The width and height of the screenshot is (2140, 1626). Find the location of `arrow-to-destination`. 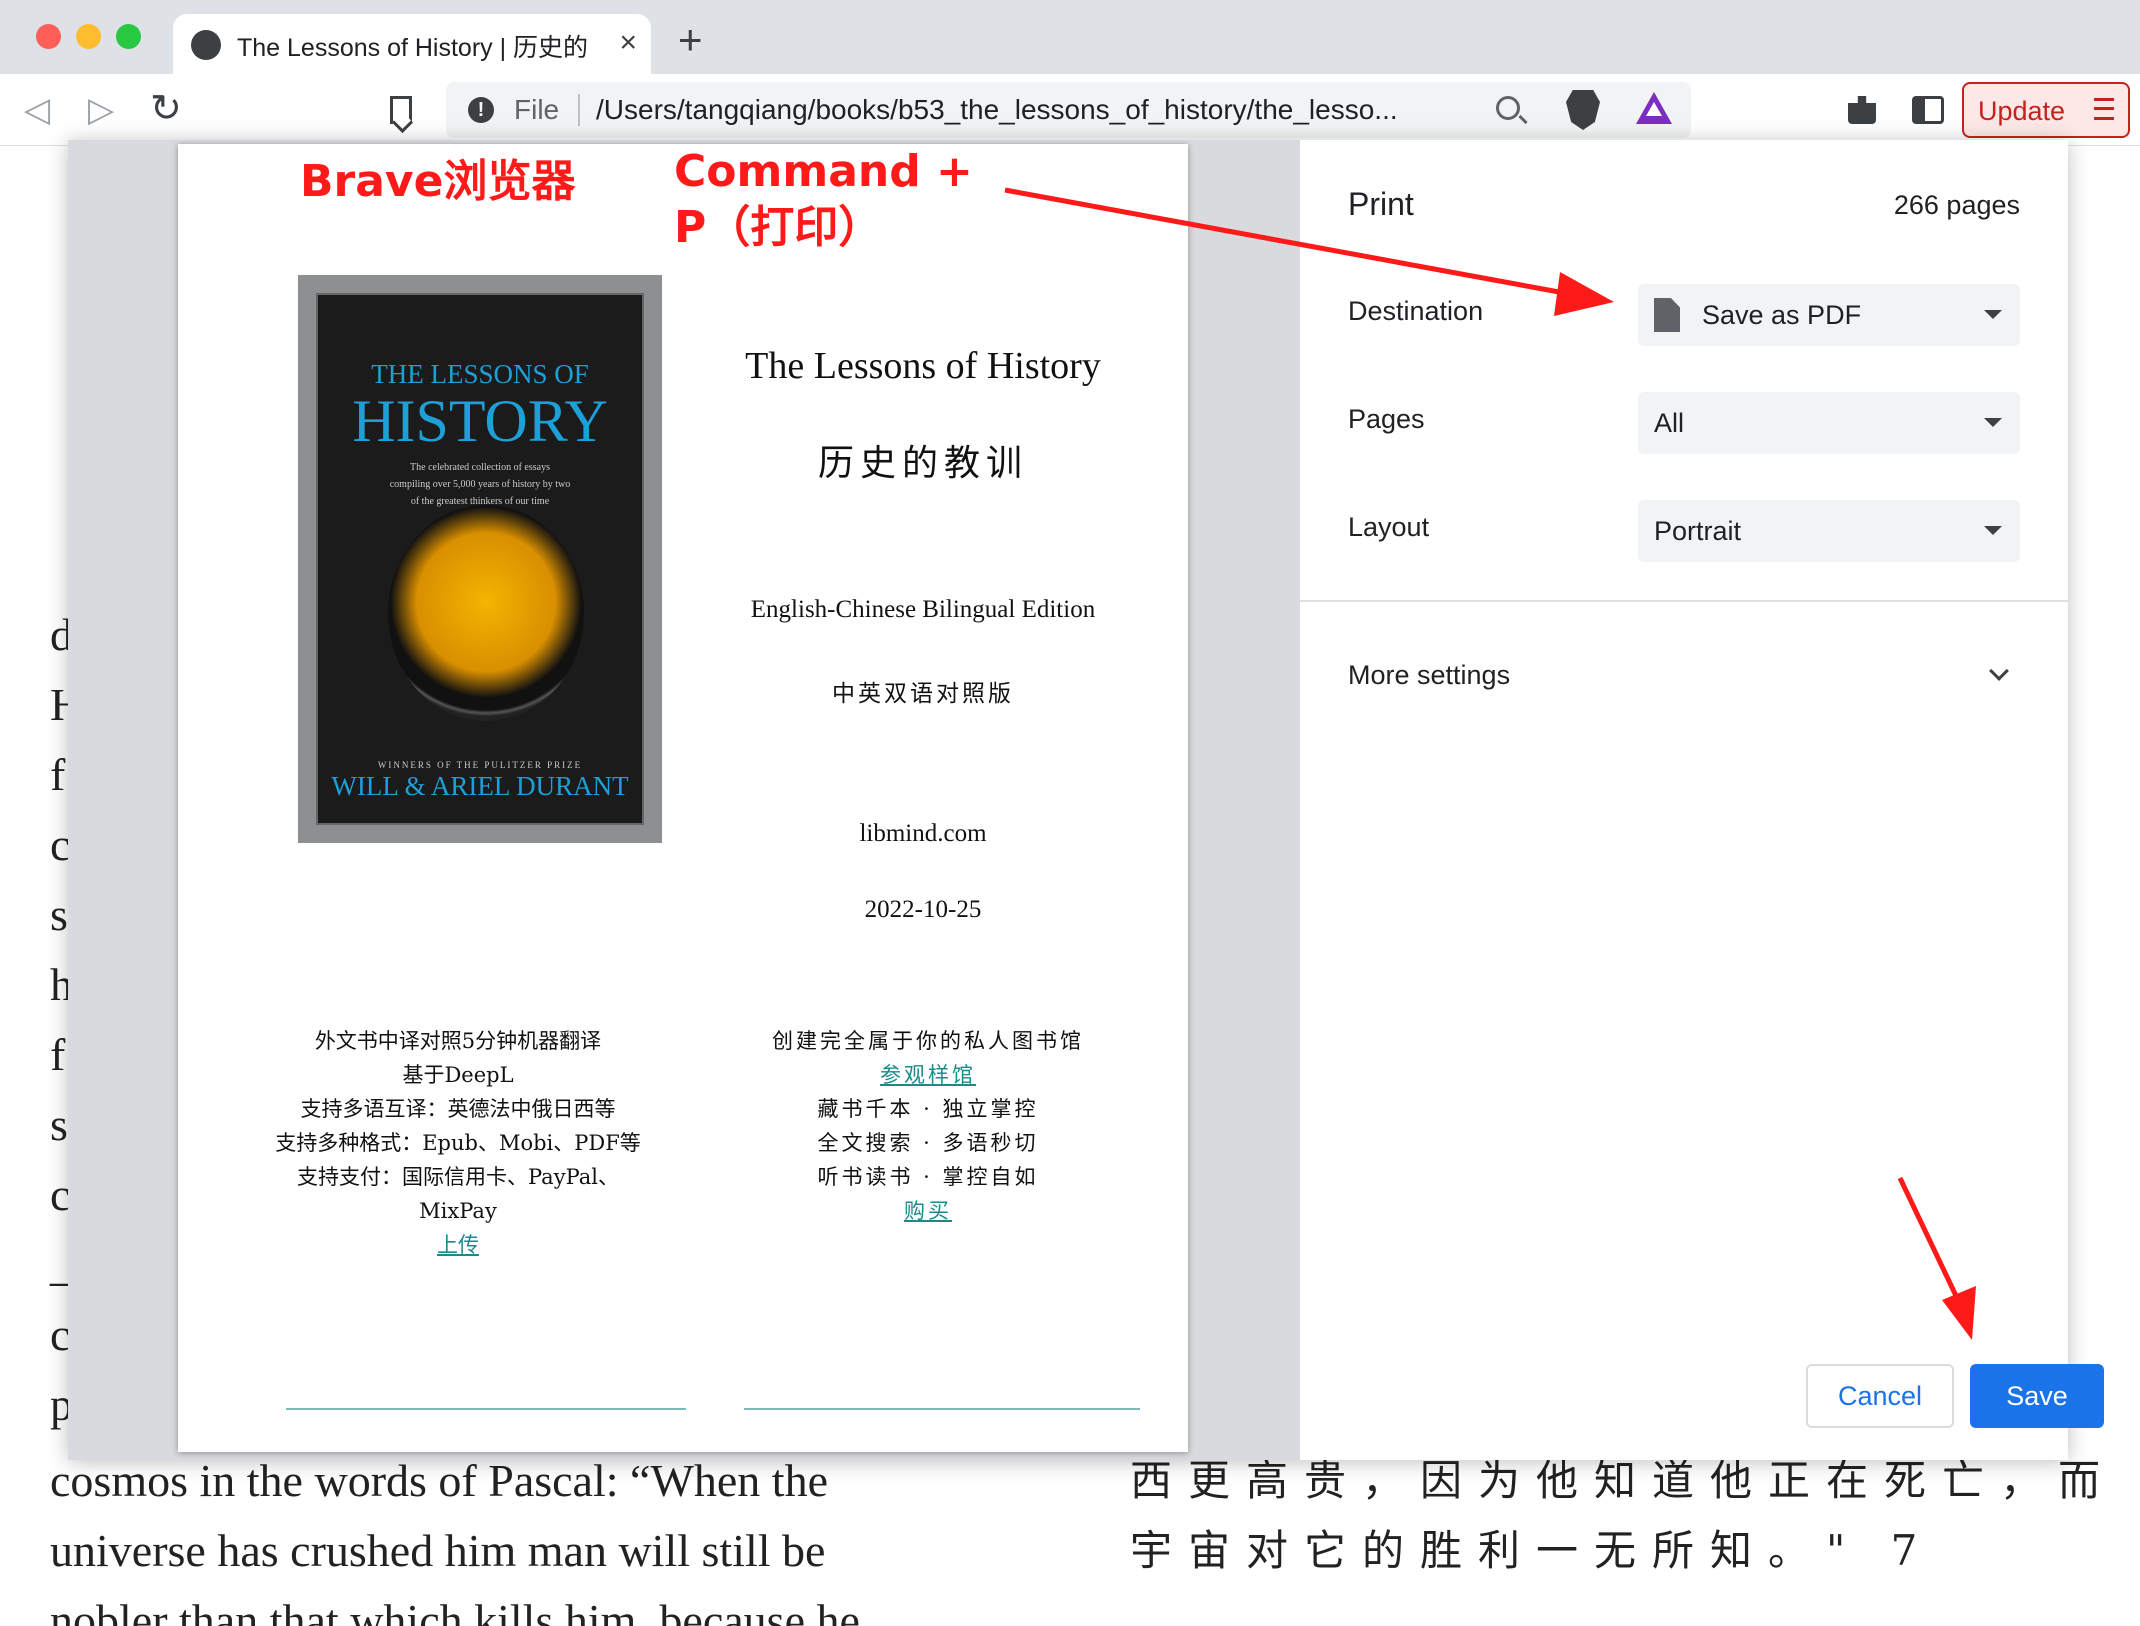

arrow-to-destination is located at coordinates (1309, 251).